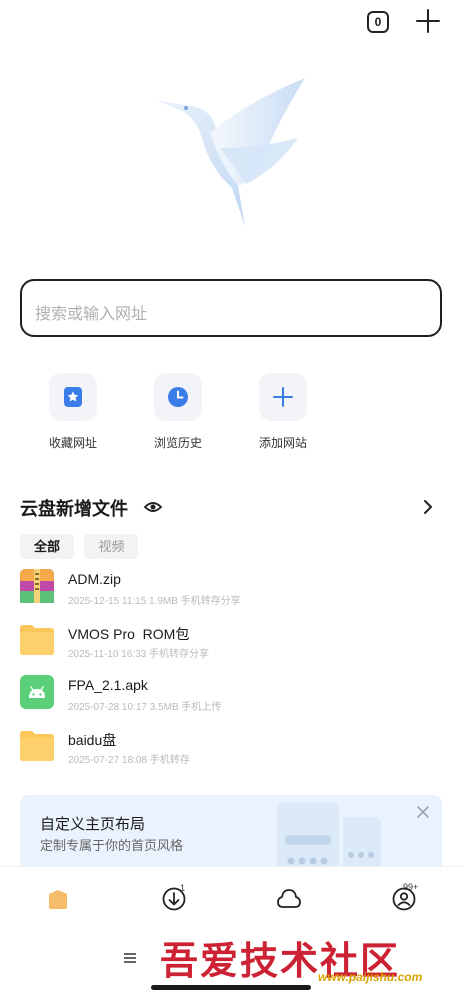  What do you see at coordinates (411, 887) in the screenshot?
I see `profile-badge: 99+` at bounding box center [411, 887].